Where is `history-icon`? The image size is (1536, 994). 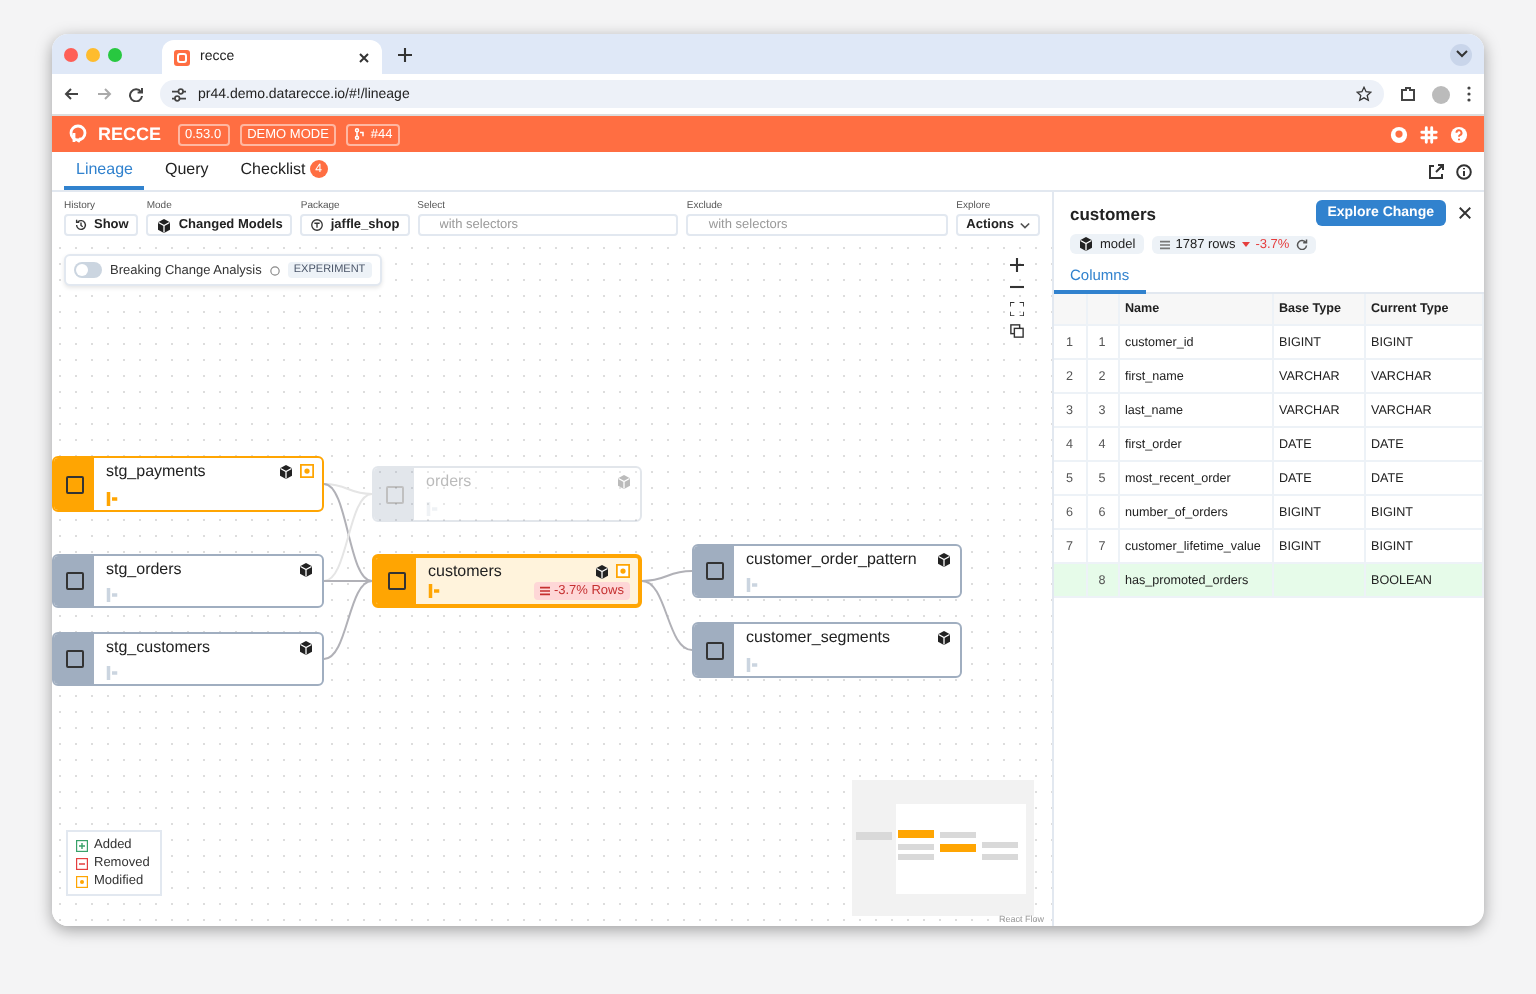
history-icon is located at coordinates (81, 225).